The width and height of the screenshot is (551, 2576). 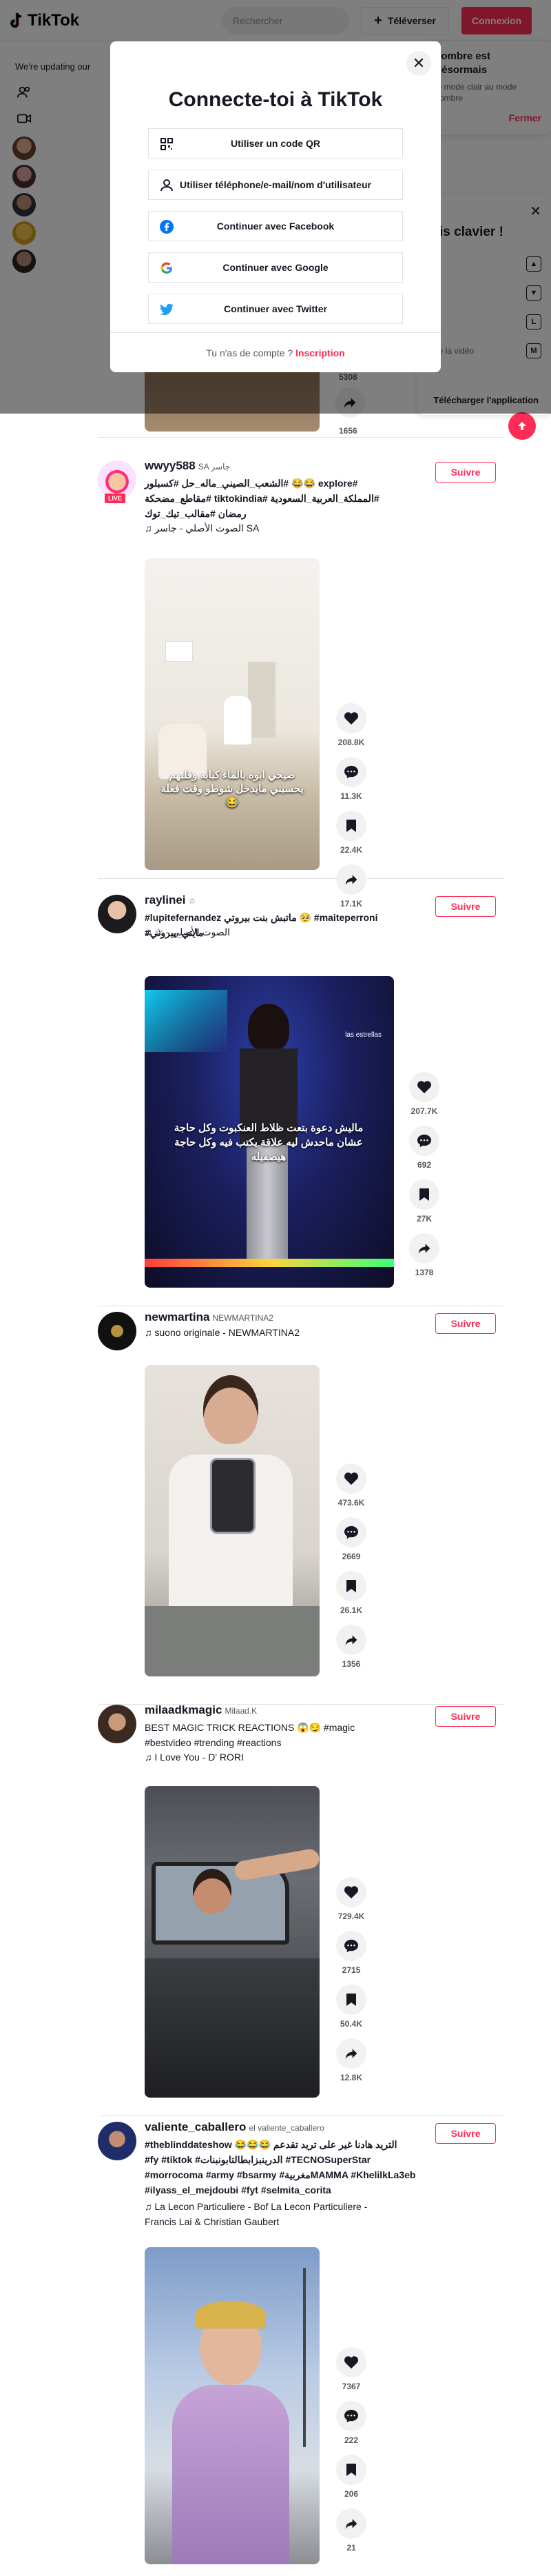 What do you see at coordinates (351, 2428) in the screenshot?
I see `comment-action: 222` at bounding box center [351, 2428].